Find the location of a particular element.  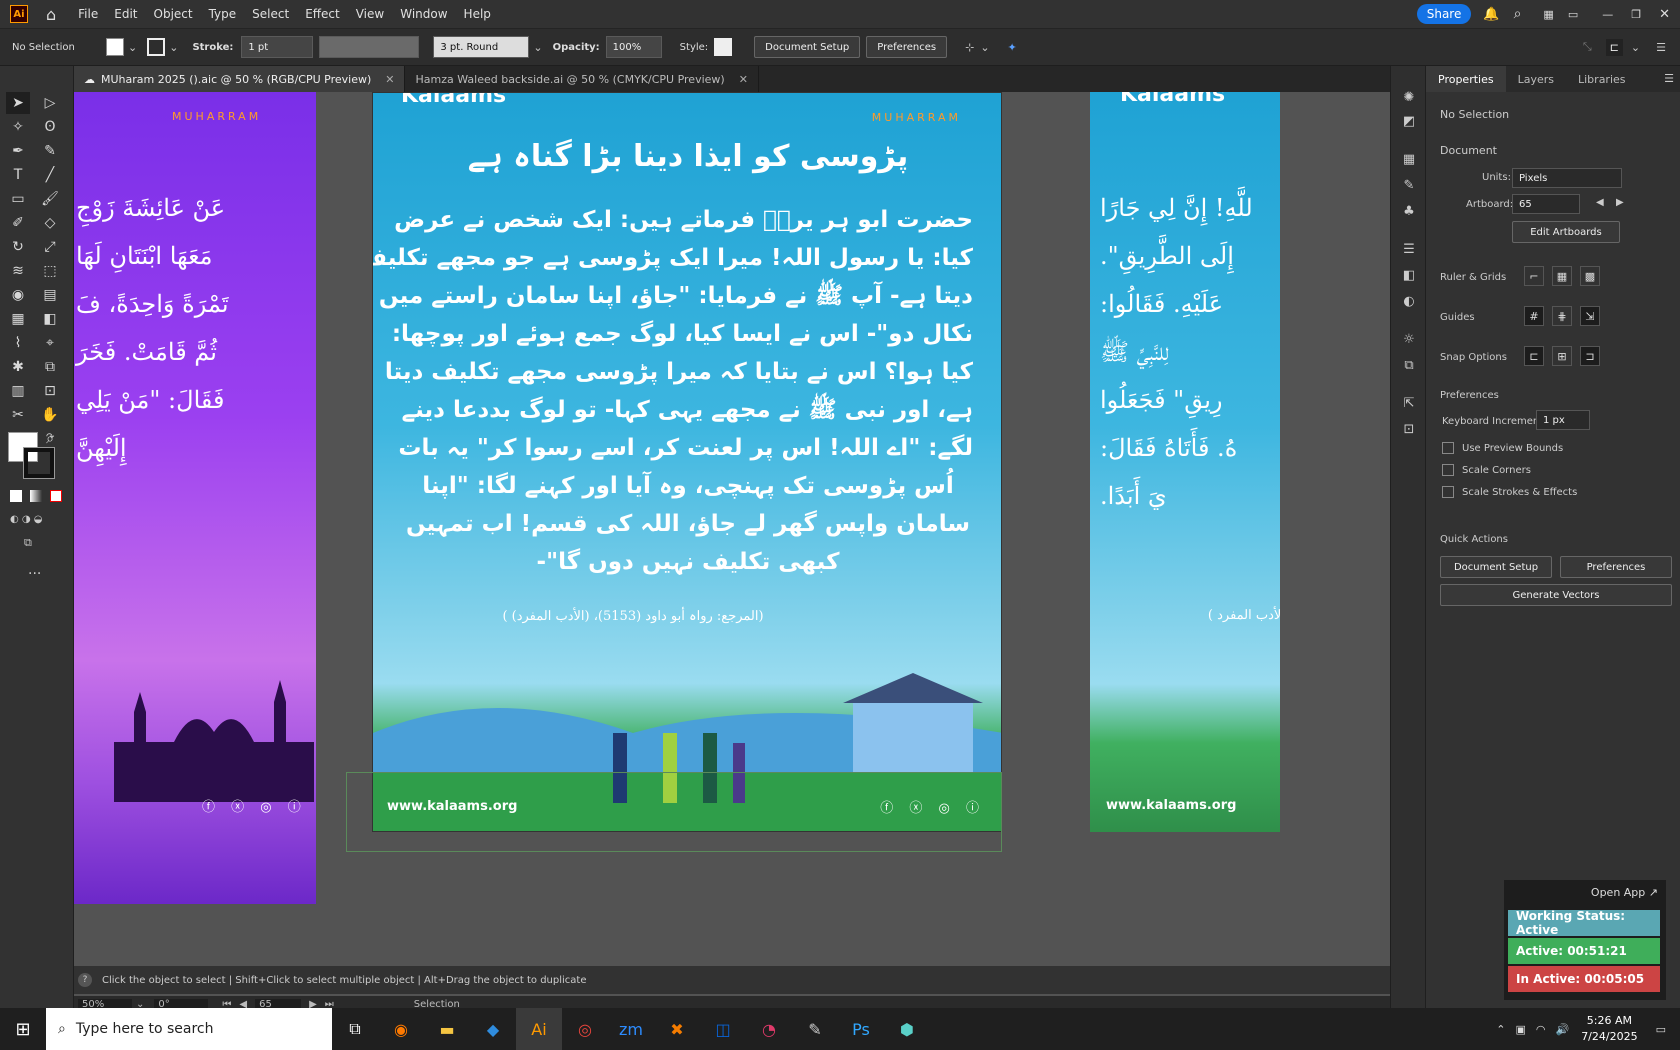

restore-icon: ❐ is located at coordinates (1636, 14).